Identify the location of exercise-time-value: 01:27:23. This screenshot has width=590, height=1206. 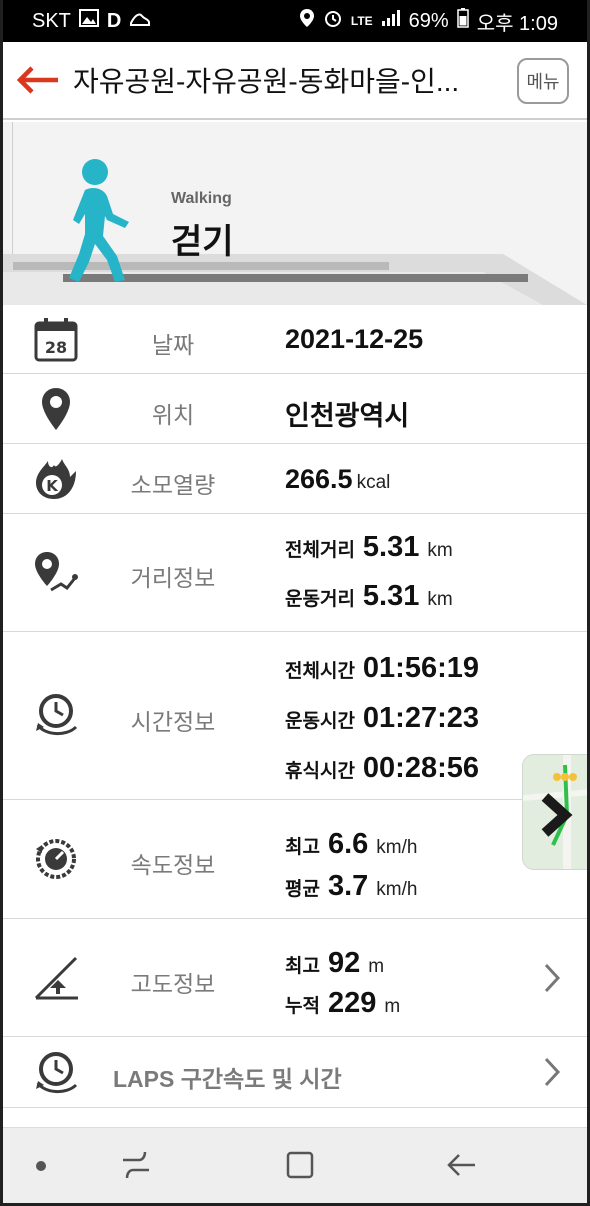
(421, 718).